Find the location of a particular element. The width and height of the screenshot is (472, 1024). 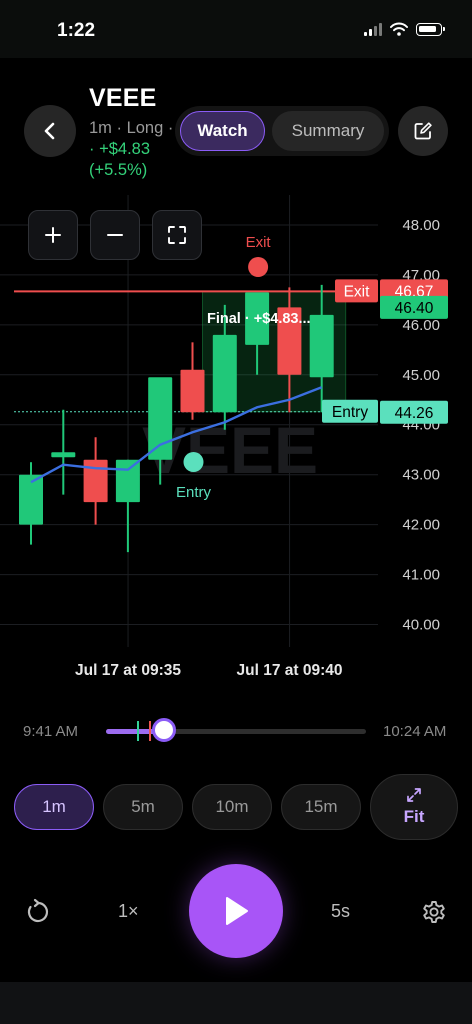

expand-icon is located at coordinates (414, 795).